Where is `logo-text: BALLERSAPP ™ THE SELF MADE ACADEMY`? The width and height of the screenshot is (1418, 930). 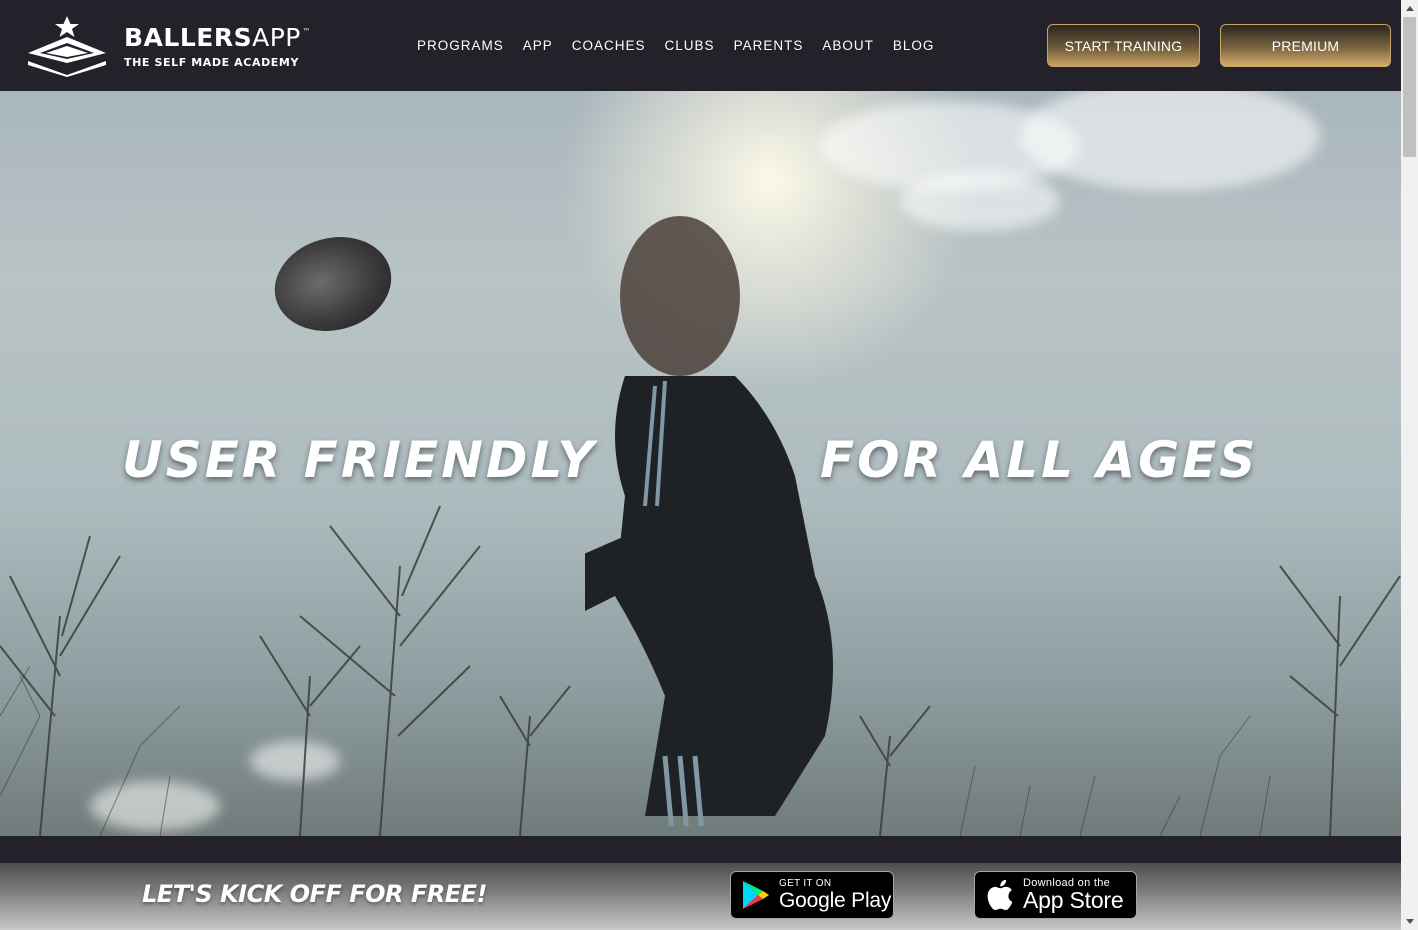
logo-text: BALLERSAPP ™ THE SELF MADE ACADEMY is located at coordinates (217, 45).